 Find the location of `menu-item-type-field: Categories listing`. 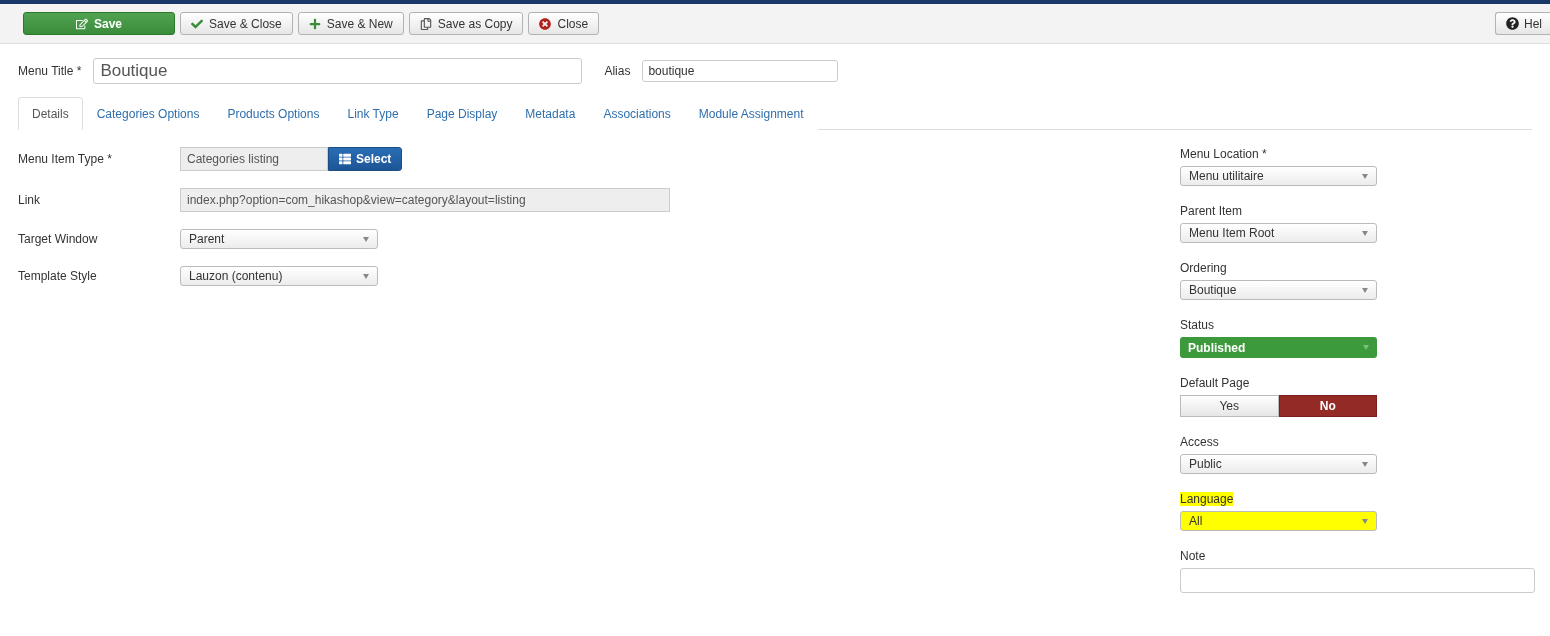

menu-item-type-field: Categories listing is located at coordinates (254, 159).